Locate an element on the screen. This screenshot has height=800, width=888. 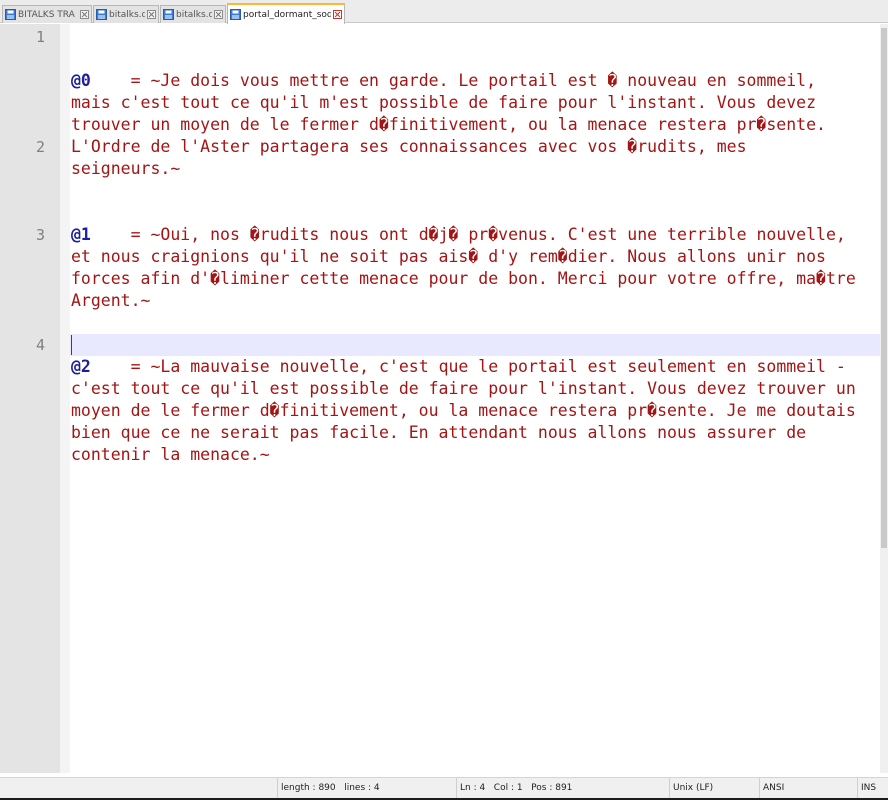
tab-label: portal_dormant_sod.tra is located at coordinates (287, 14).